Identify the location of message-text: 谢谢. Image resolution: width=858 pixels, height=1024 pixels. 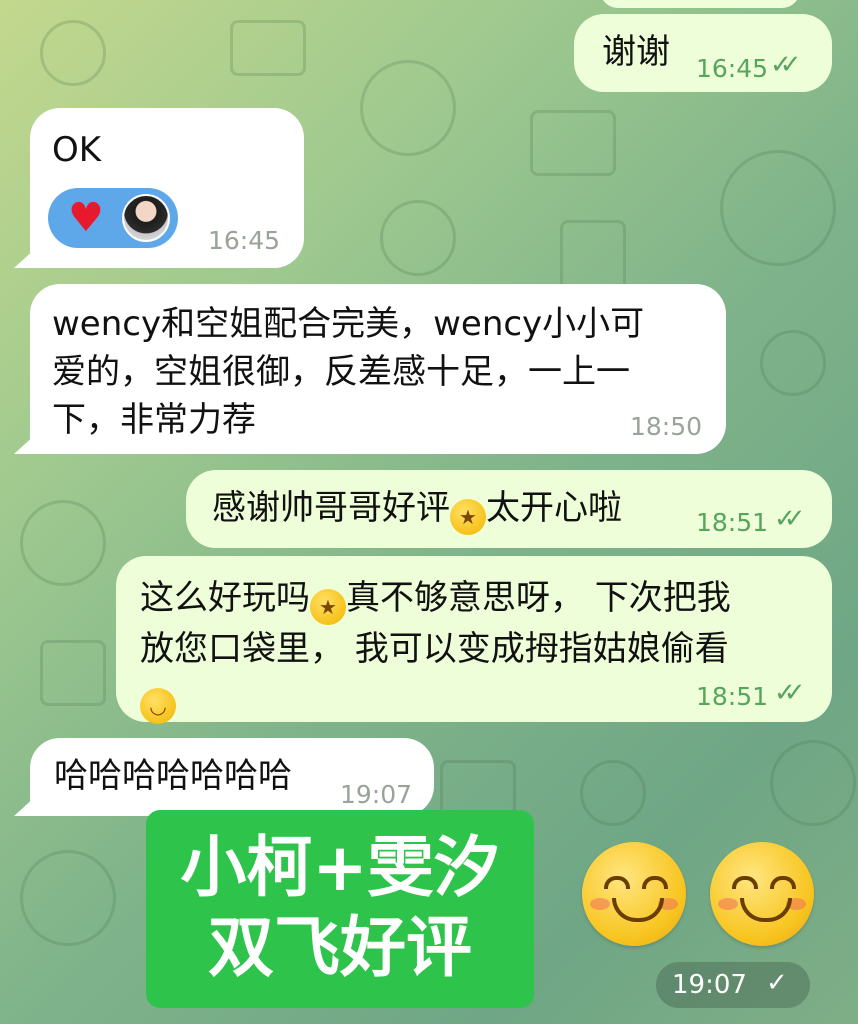
(636, 52).